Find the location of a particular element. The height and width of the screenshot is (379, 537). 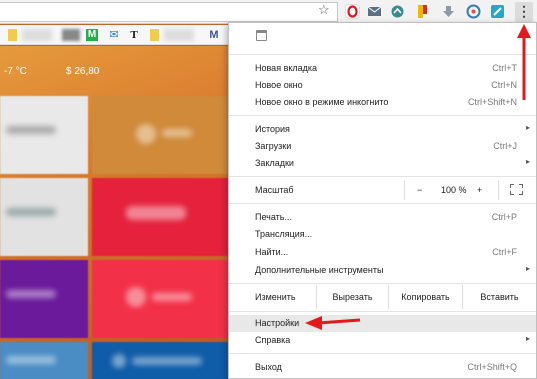

annotation-arrow-up-icon is located at coordinates (524, 62).